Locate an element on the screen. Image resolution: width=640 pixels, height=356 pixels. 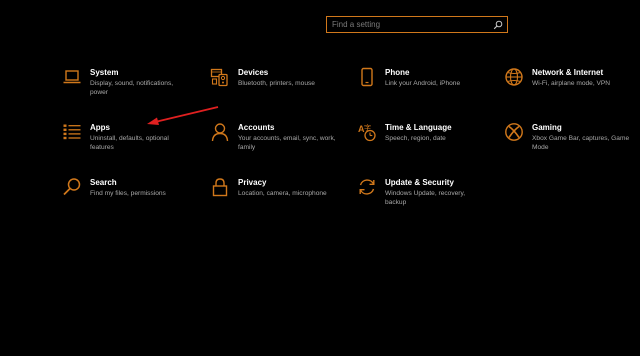
tile-privacy: Privacy Location, camera, microphone is located at coordinates (274, 199).